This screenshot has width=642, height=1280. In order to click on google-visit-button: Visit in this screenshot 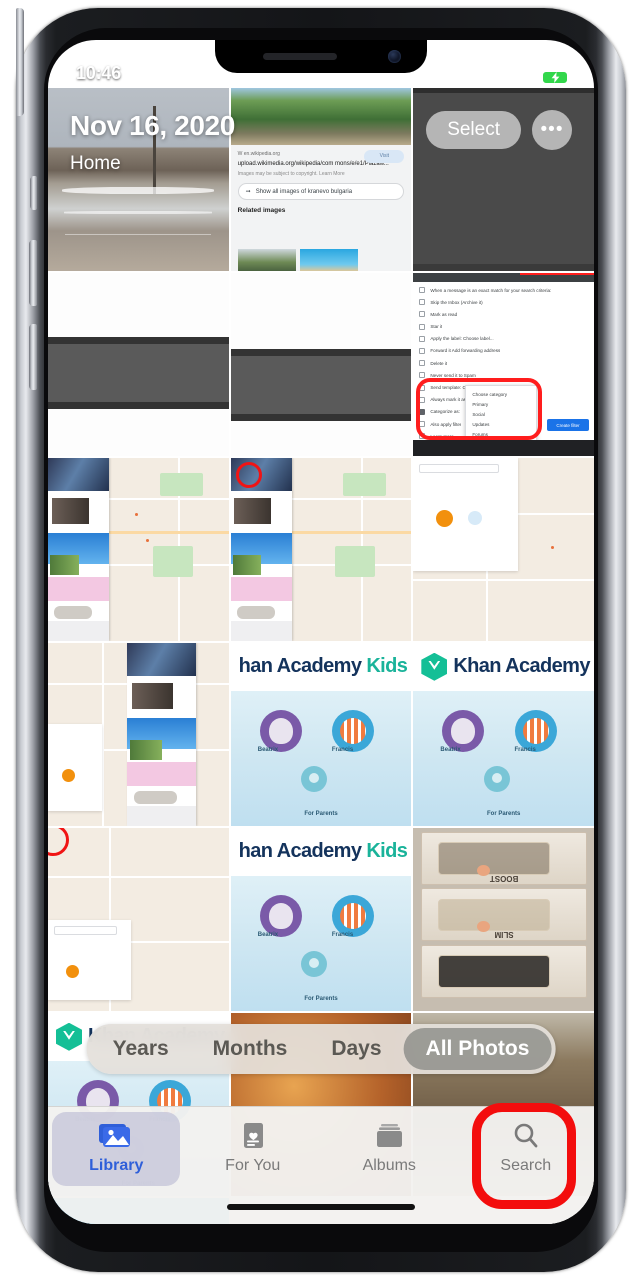, I will do `click(384, 156)`.